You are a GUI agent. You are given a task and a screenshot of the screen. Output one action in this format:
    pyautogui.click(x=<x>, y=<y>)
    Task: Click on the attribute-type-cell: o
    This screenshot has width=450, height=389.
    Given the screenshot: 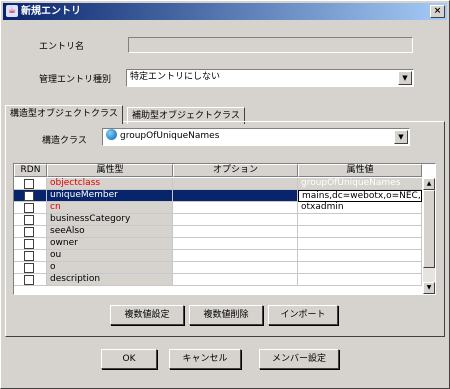 What is the action you would take?
    pyautogui.click(x=110, y=268)
    